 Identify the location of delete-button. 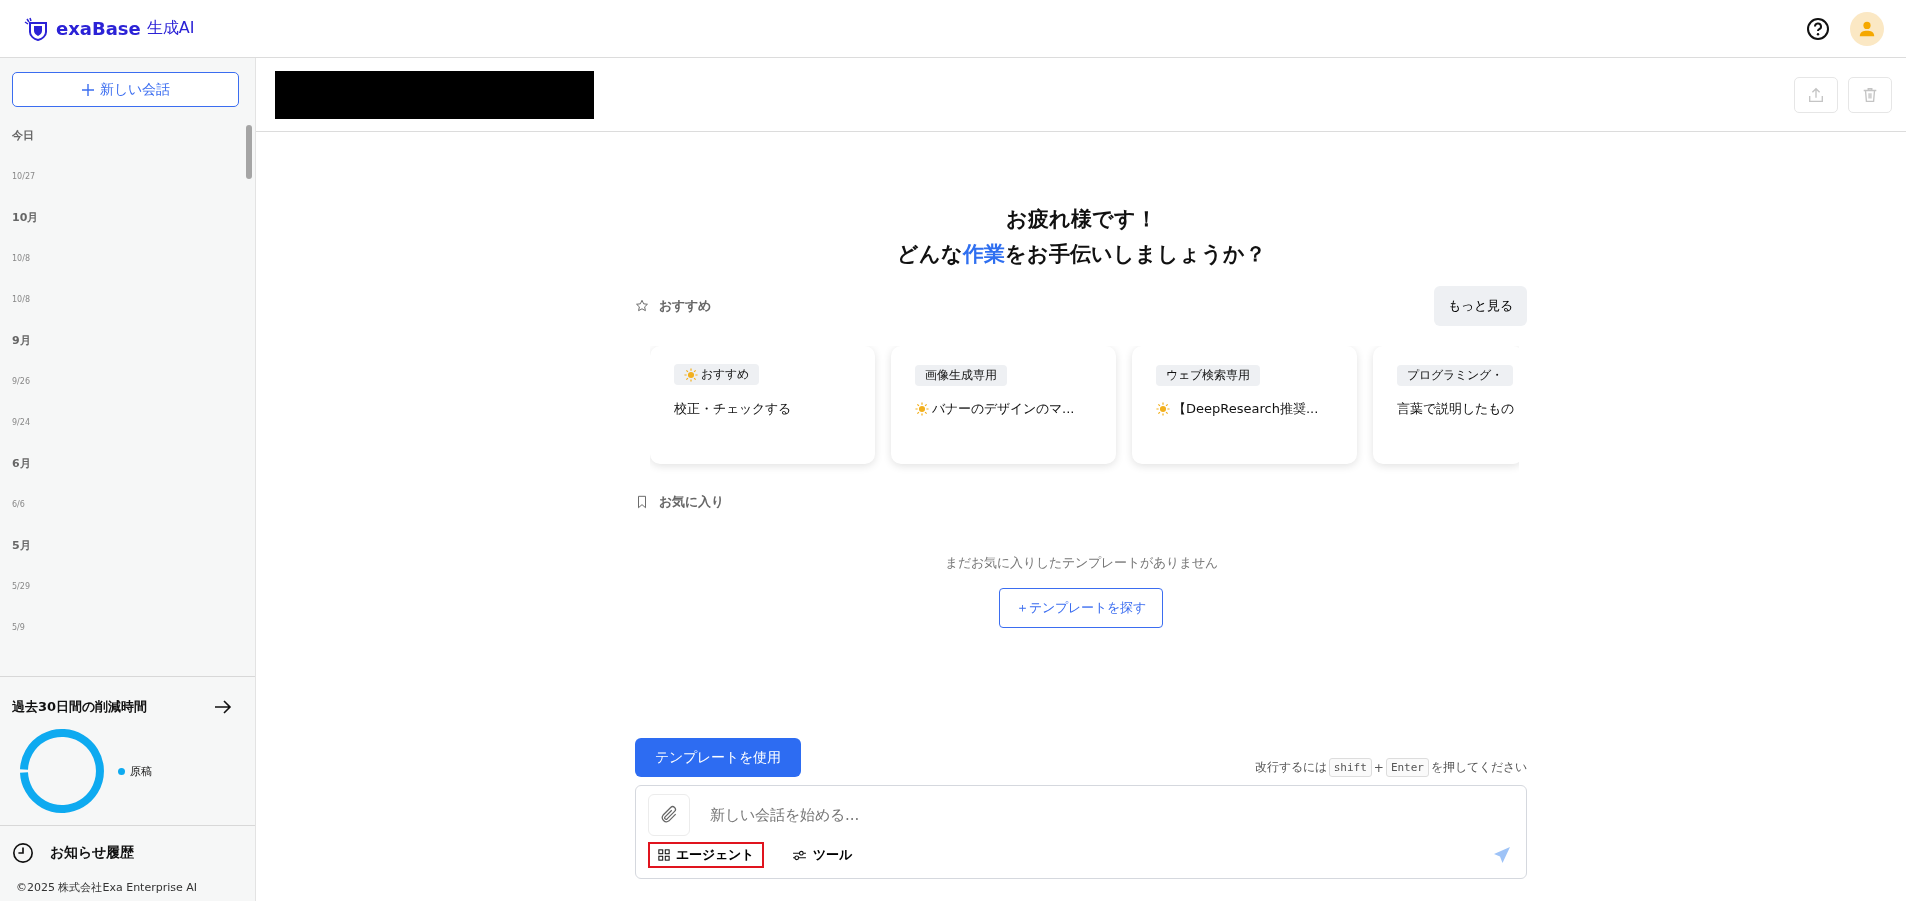
(1870, 94).